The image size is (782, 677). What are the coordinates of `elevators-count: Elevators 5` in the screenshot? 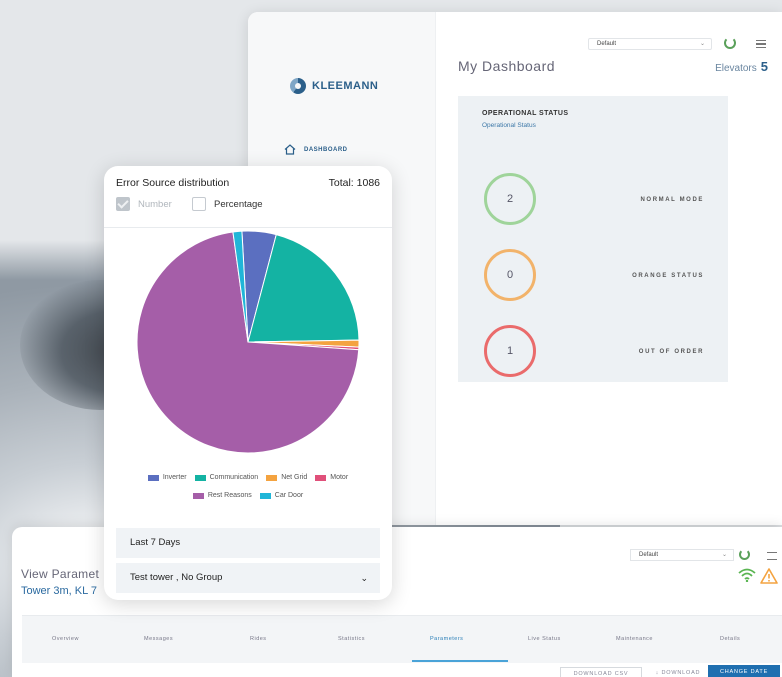 It's located at (741, 66).